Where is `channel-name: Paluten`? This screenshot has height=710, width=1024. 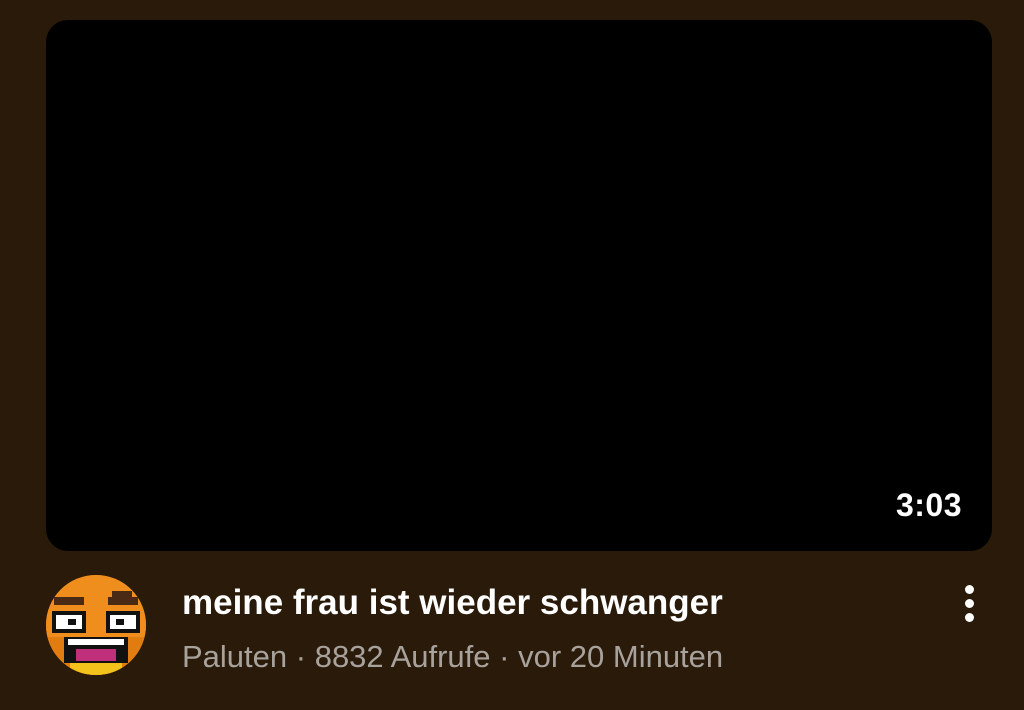
channel-name: Paluten is located at coordinates (234, 656).